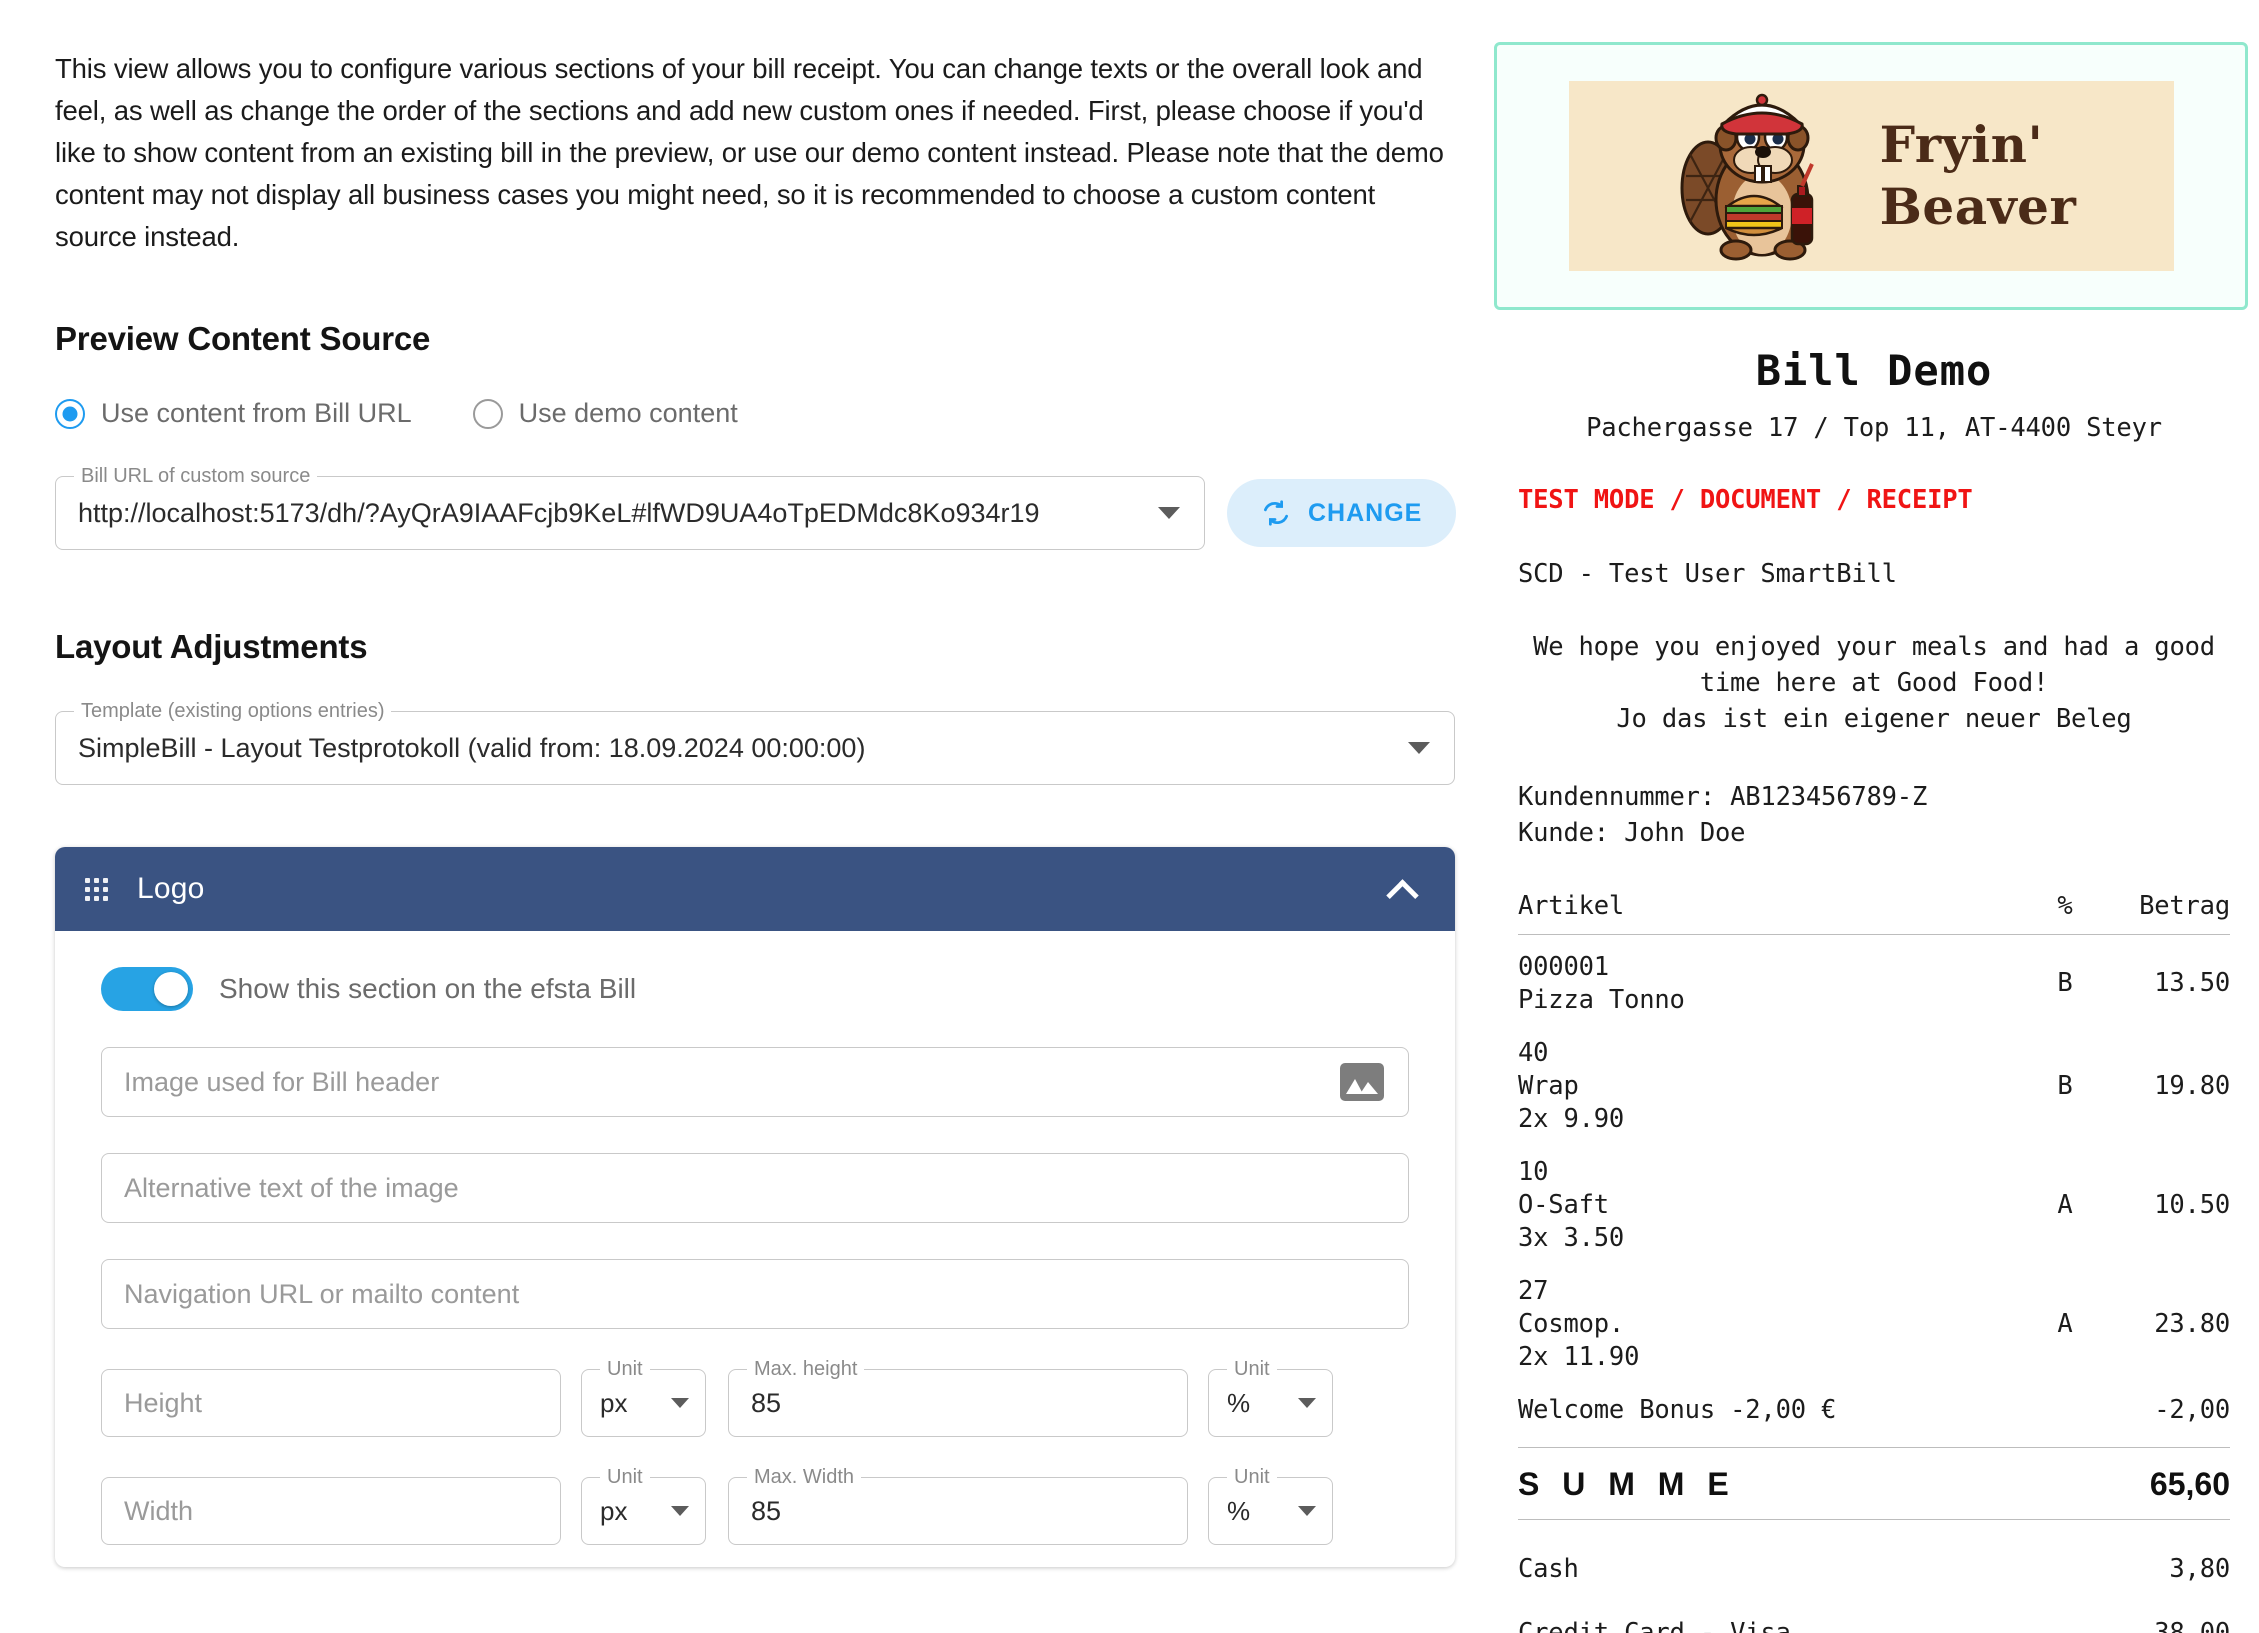  I want to click on receipt-message-line: time here at Good Food!, so click(1874, 683).